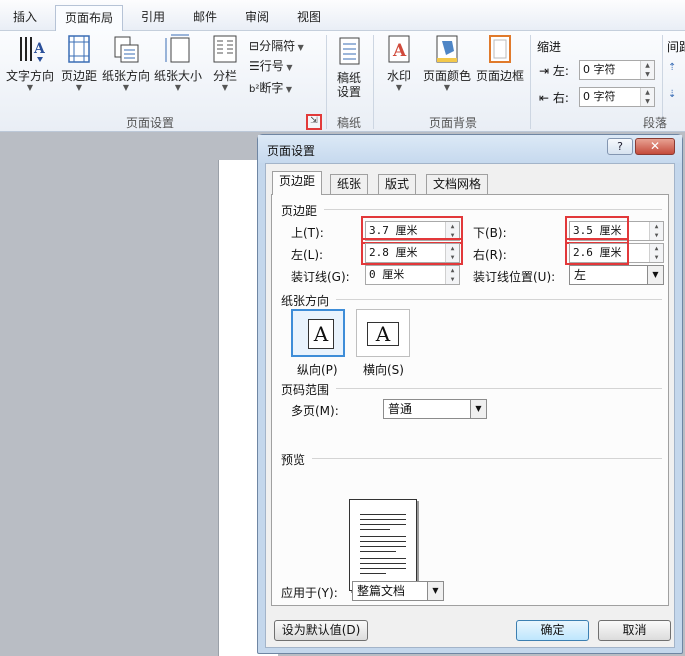 This screenshot has width=685, height=656. Describe the element at coordinates (254, 46) in the screenshot. I see `page-break-icon: ⊟` at that location.